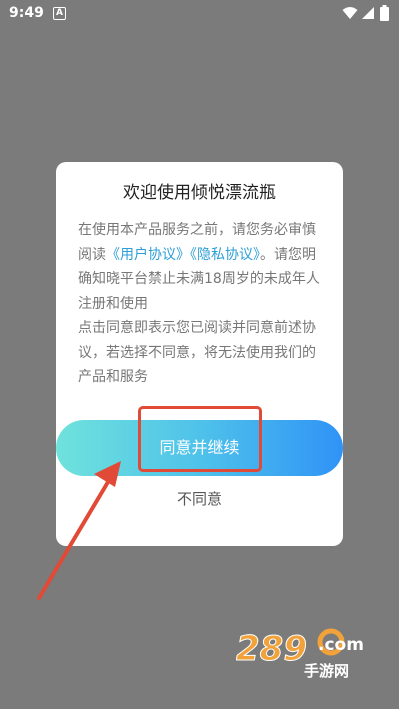 The height and width of the screenshot is (709, 399). What do you see at coordinates (79, 530) in the screenshot?
I see `annotation-arrow-icon` at bounding box center [79, 530].